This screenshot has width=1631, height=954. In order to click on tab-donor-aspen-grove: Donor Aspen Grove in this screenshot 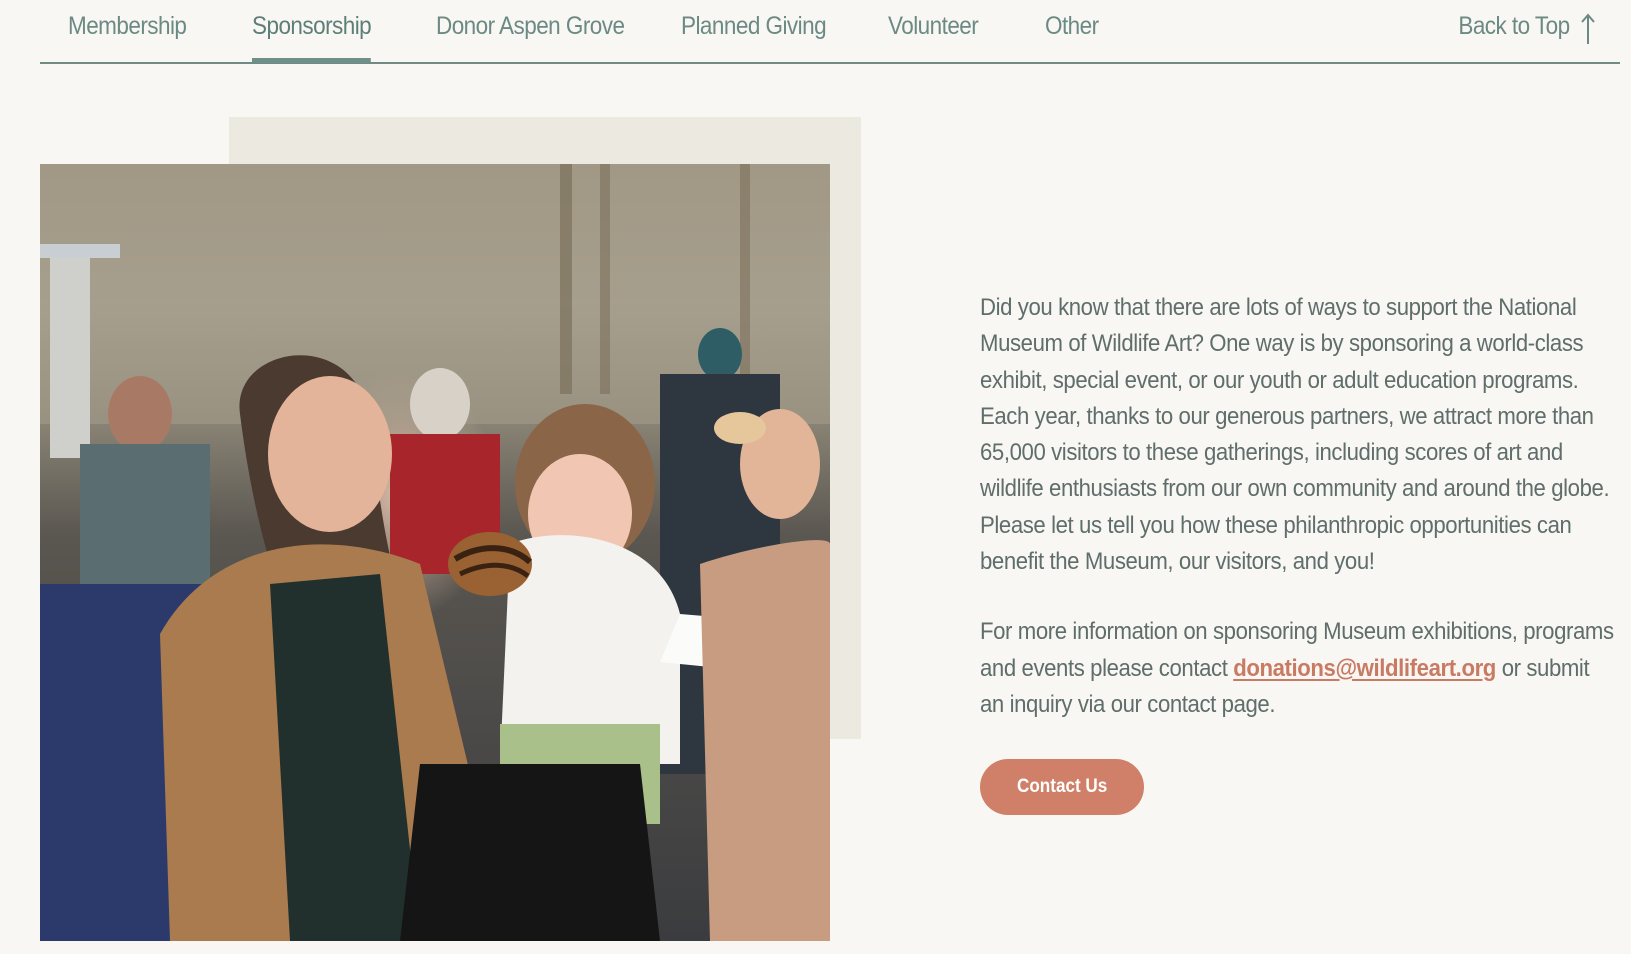, I will do `click(530, 37)`.